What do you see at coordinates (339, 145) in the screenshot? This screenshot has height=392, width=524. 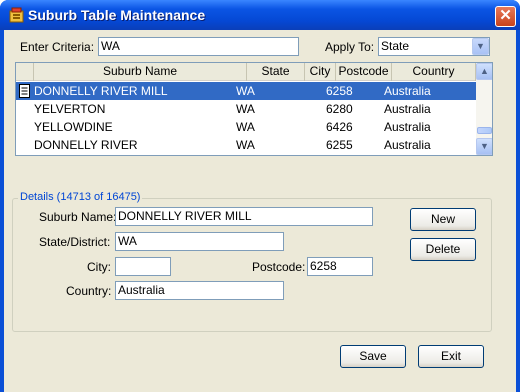 I see `cell-postcode: 6255` at bounding box center [339, 145].